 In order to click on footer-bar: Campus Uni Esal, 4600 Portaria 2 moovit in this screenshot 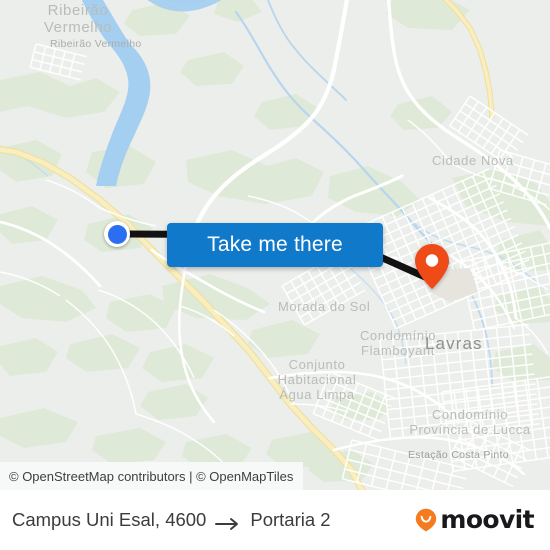, I will do `click(275, 520)`.